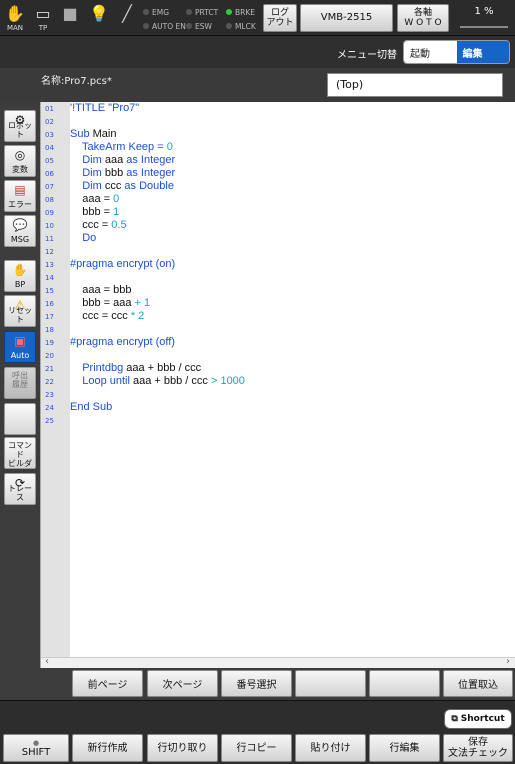  I want to click on breakpoint-tool-button: ✋ BP, so click(20, 276).